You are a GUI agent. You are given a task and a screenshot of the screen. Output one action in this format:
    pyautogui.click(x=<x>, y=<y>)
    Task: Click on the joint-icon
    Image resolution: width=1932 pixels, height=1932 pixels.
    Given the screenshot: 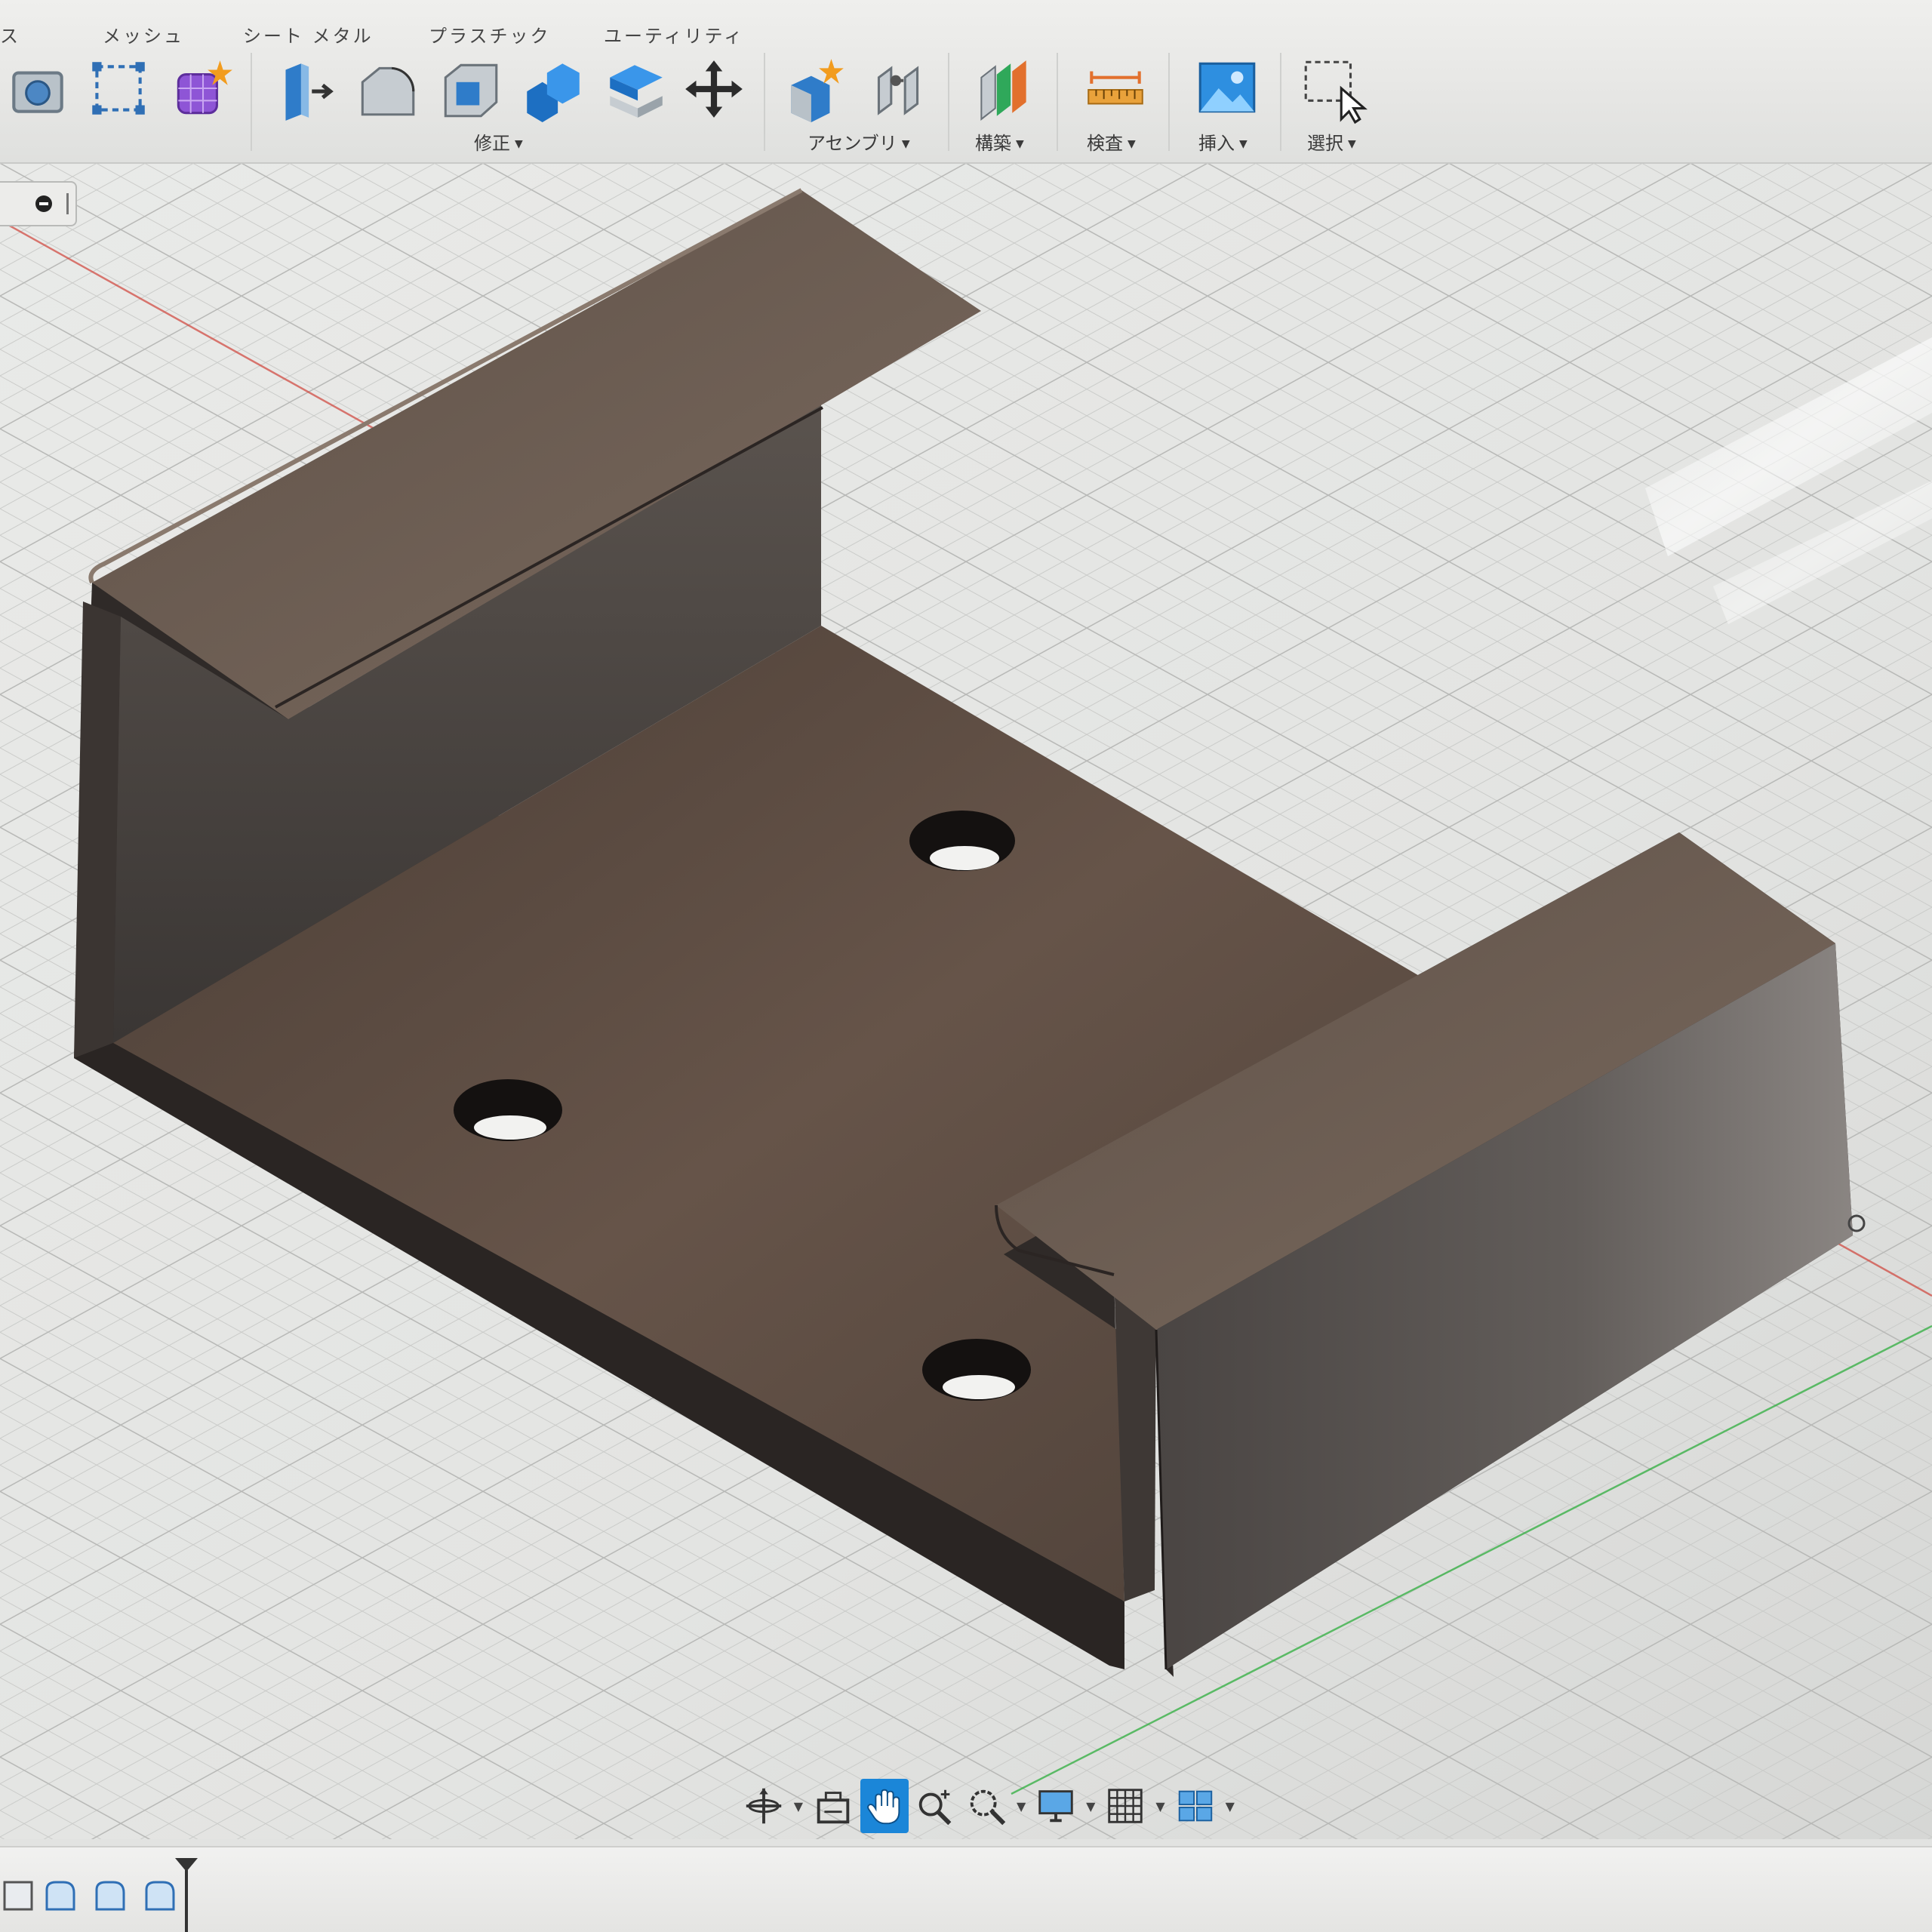 What is the action you would take?
    pyautogui.click(x=898, y=89)
    